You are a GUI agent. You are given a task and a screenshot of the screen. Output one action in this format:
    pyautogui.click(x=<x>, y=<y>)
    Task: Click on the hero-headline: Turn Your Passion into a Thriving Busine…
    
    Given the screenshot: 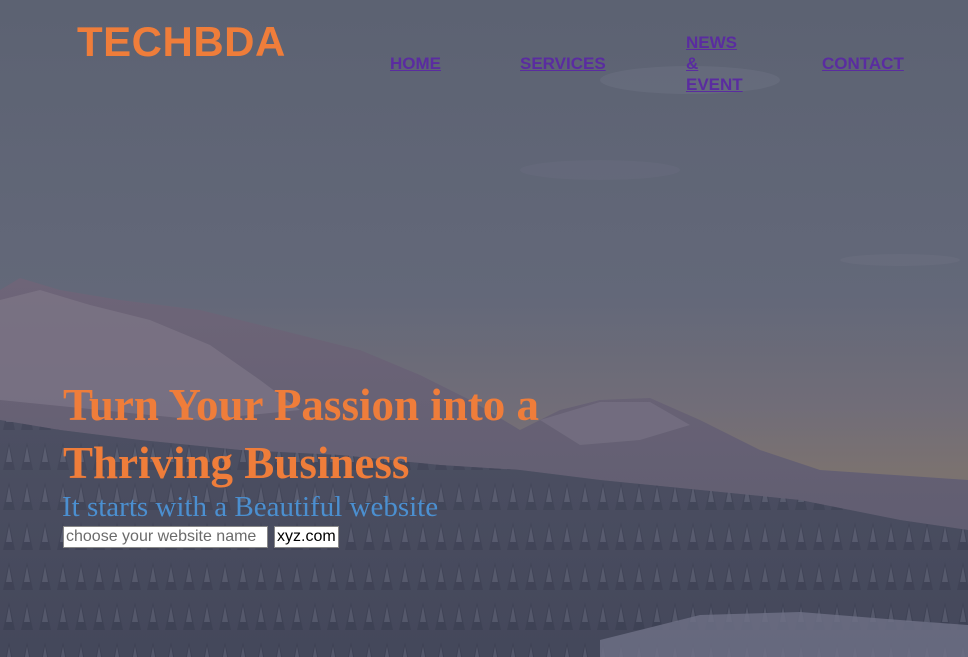 What is the action you would take?
    pyautogui.click(x=301, y=434)
    